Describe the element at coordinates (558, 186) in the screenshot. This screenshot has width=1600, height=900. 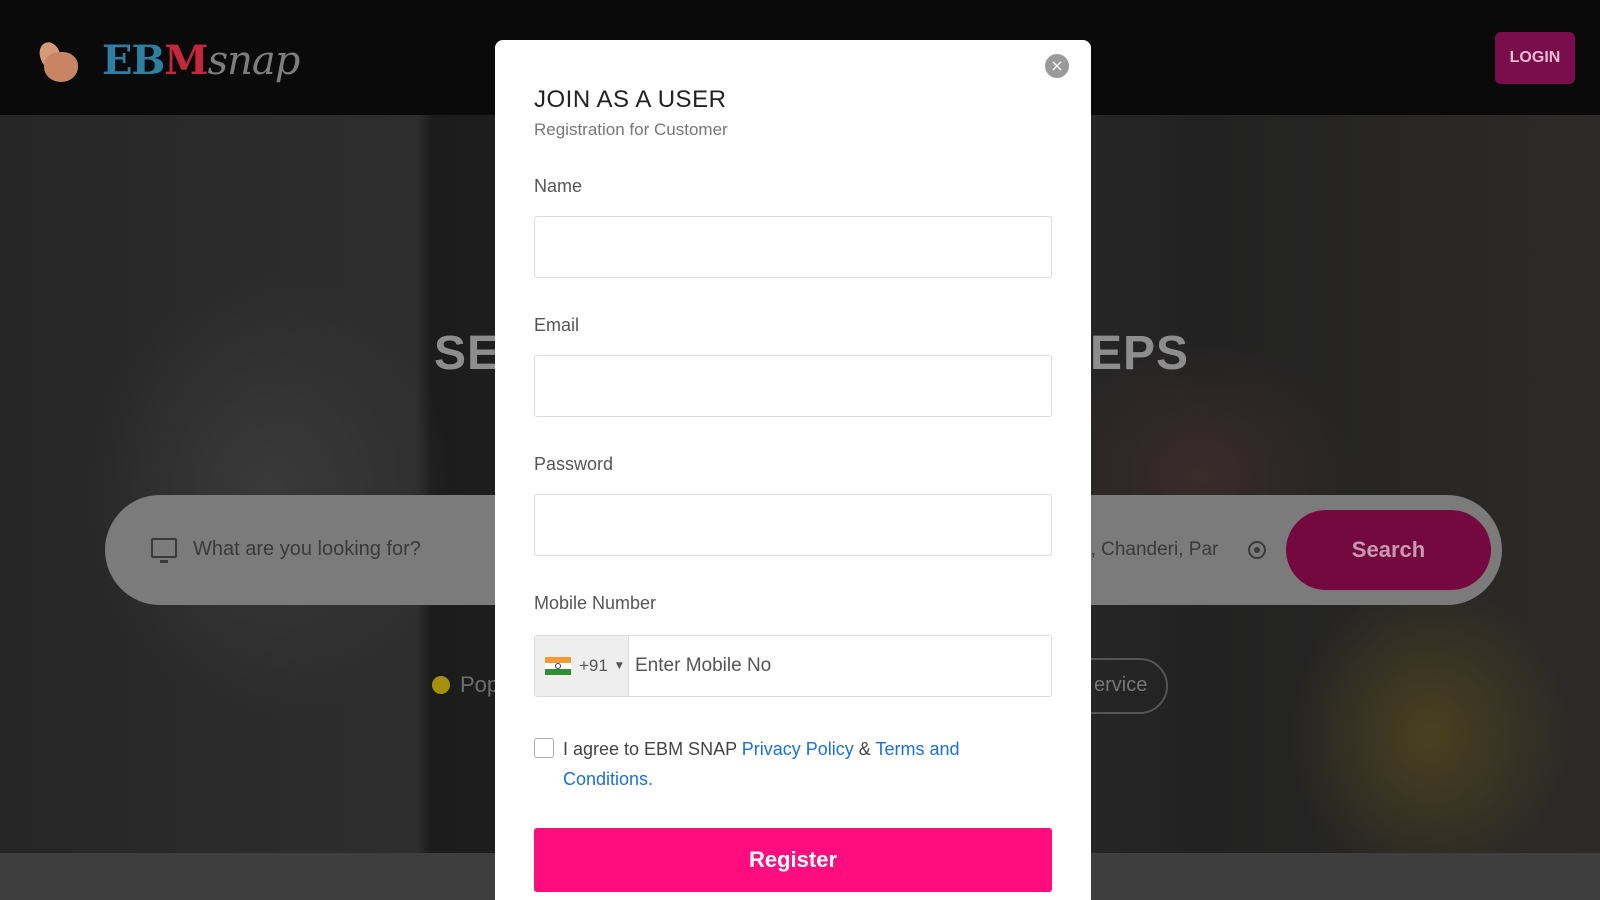
I see `name-label: Name` at that location.